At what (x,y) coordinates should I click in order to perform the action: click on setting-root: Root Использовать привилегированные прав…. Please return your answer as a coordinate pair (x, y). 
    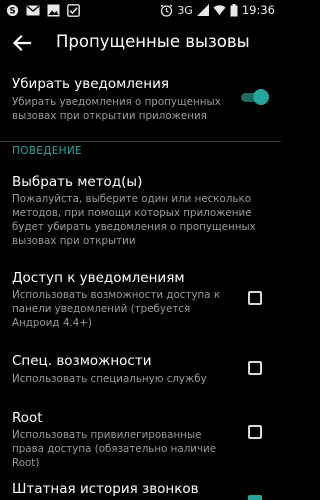
    Looking at the image, I should click on (140, 434).